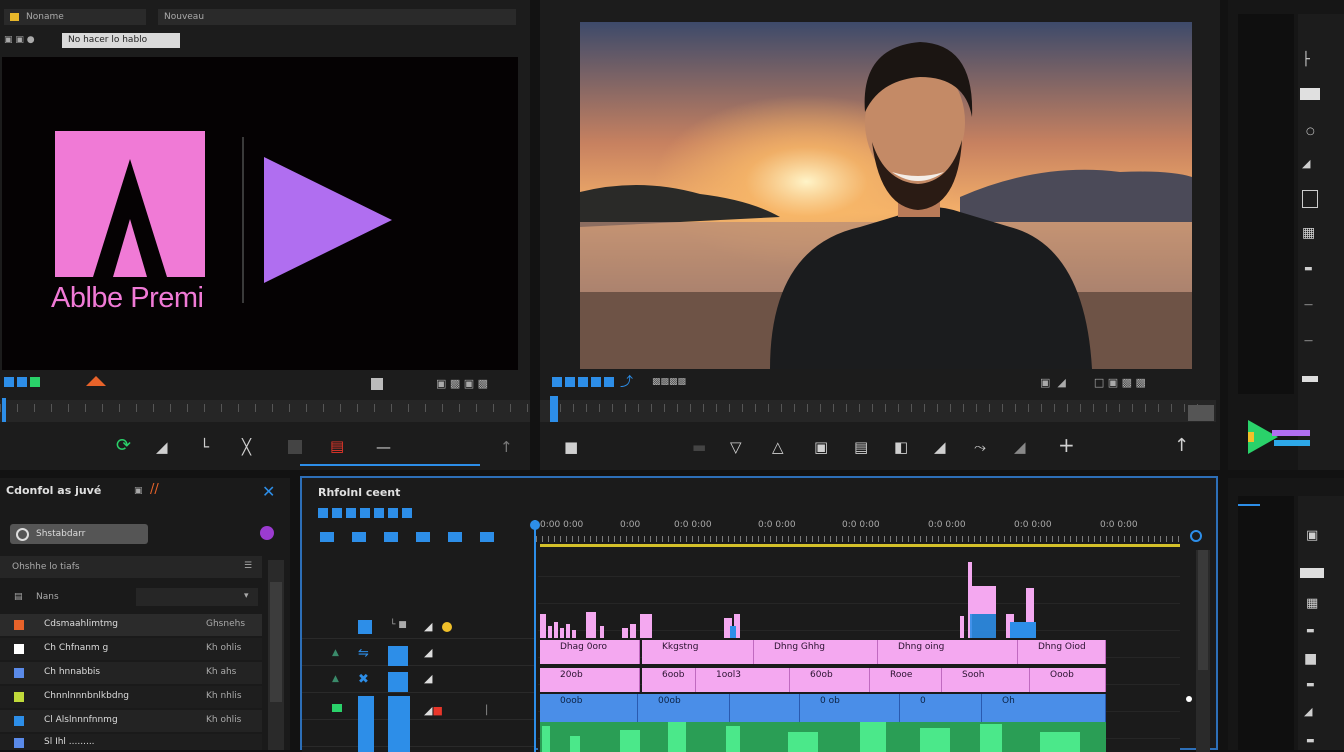 The width and height of the screenshot is (1344, 752). Describe the element at coordinates (131, 673) in the screenshot. I see `project-list-row: Ch hnnabbis Kh ahs` at that location.